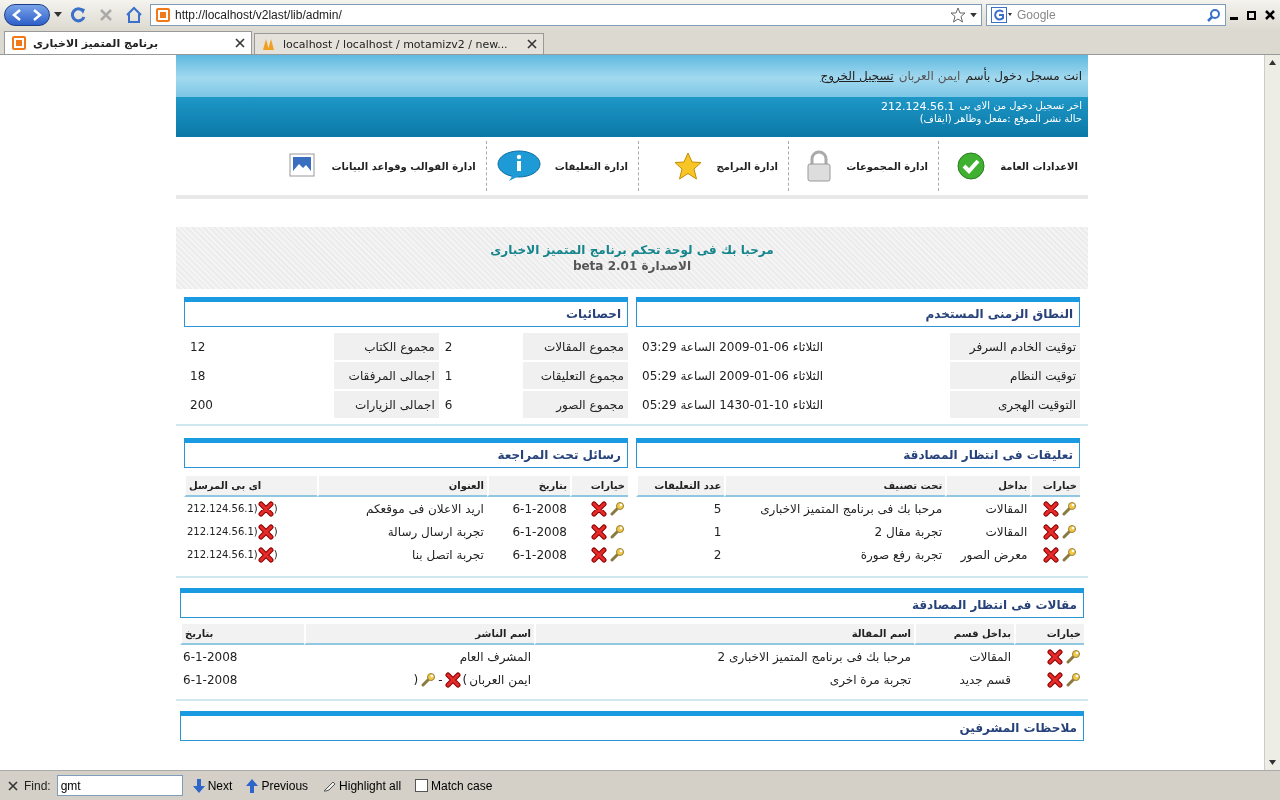 This screenshot has height=800, width=1280. Describe the element at coordinates (985, 680) in the screenshot. I see `table-cell-text: قسم جديد` at that location.